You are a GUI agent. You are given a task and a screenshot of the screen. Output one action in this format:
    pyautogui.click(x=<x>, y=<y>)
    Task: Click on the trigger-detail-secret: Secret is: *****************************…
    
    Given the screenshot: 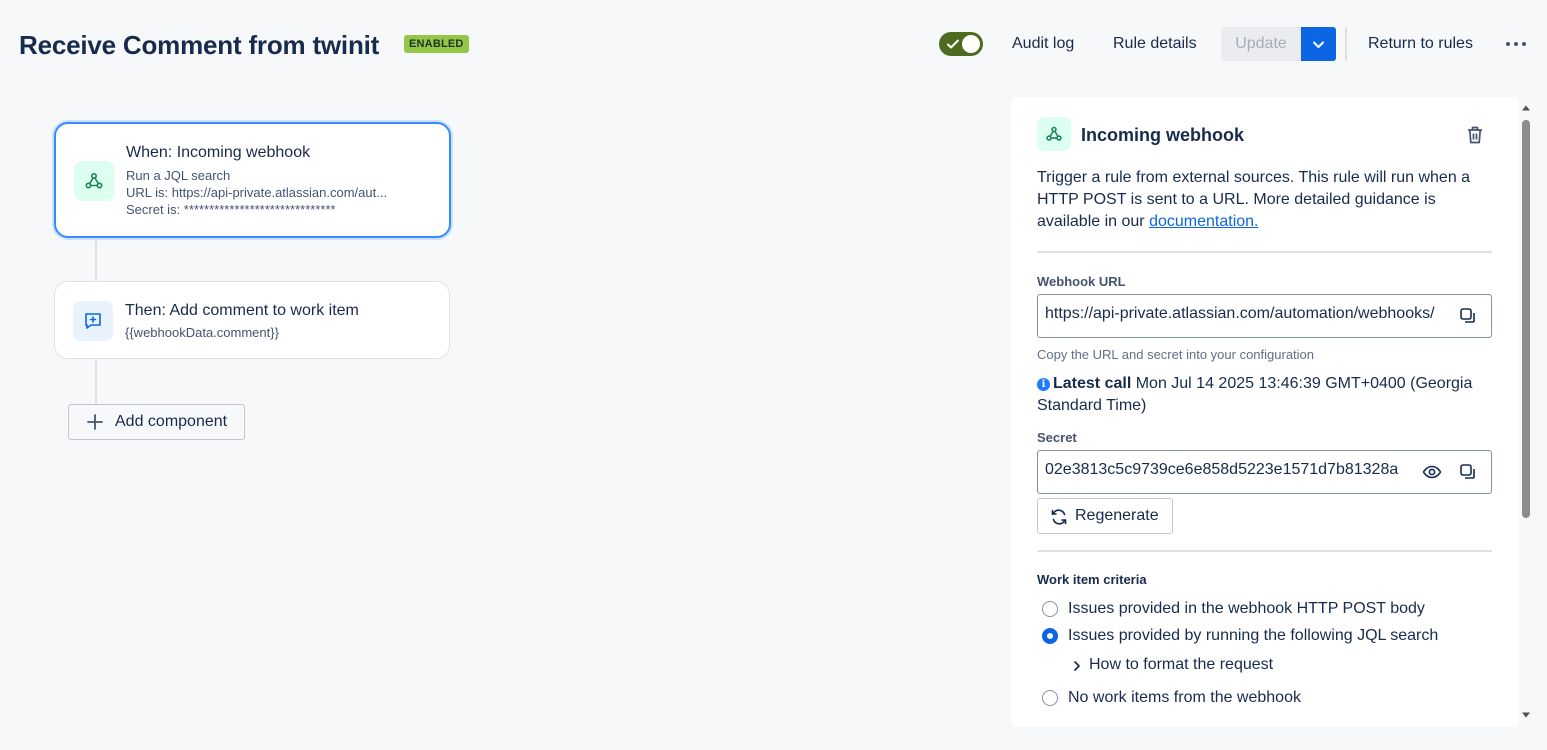 What is the action you would take?
    pyautogui.click(x=231, y=209)
    